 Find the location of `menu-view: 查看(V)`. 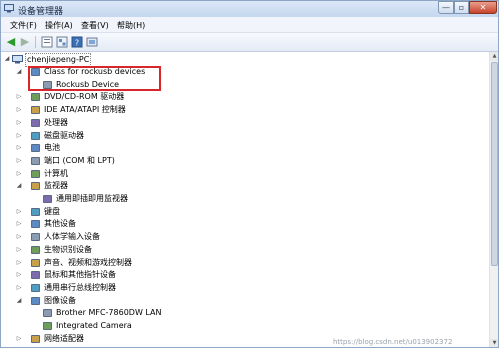

menu-view: 查看(V) is located at coordinates (95, 25).